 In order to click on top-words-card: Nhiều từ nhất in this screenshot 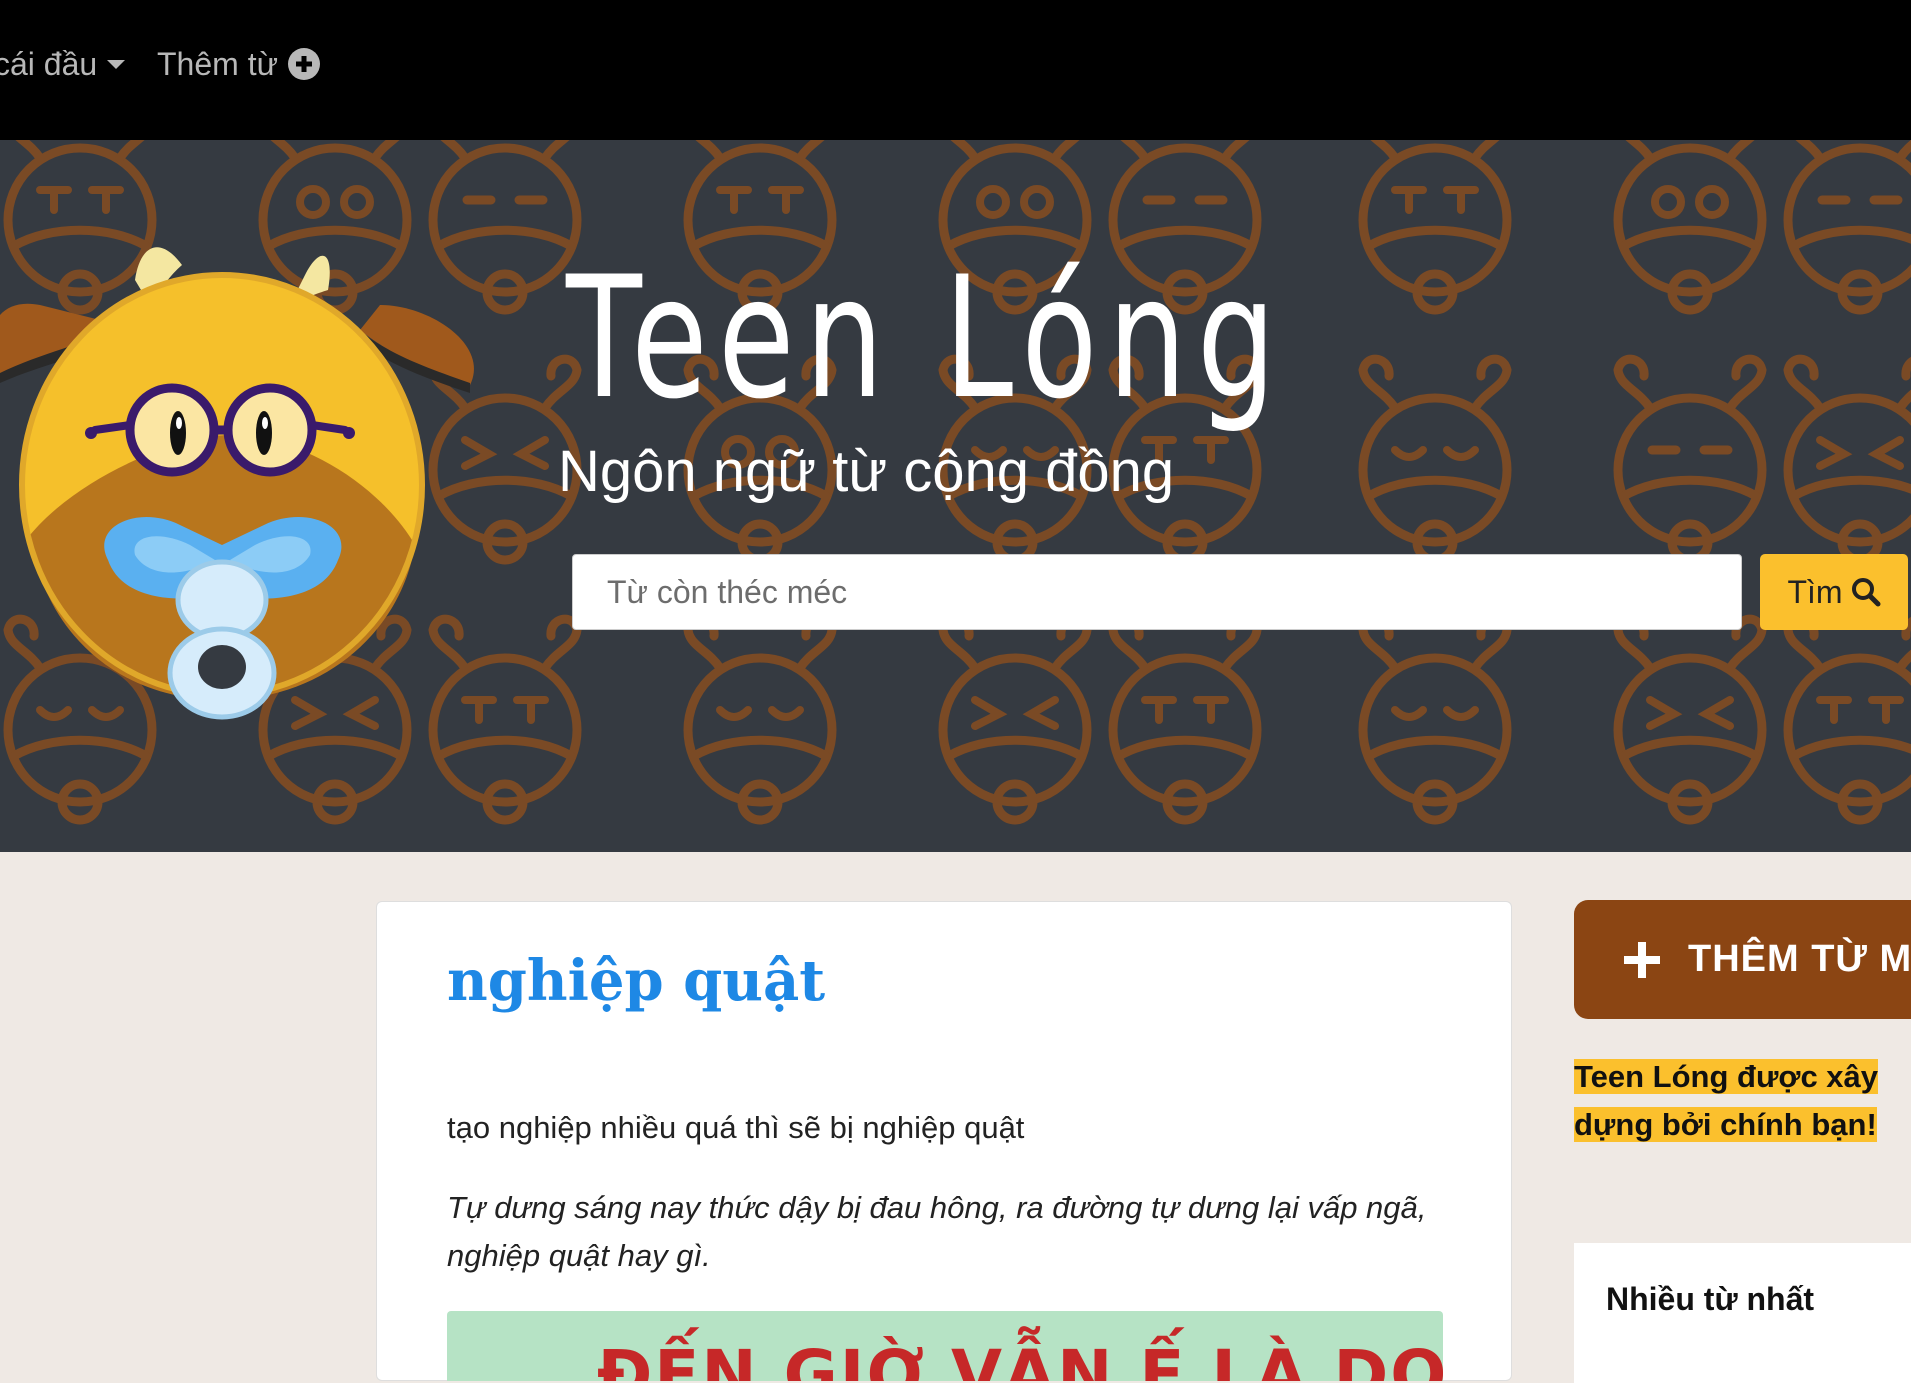, I will do `click(1742, 1313)`.